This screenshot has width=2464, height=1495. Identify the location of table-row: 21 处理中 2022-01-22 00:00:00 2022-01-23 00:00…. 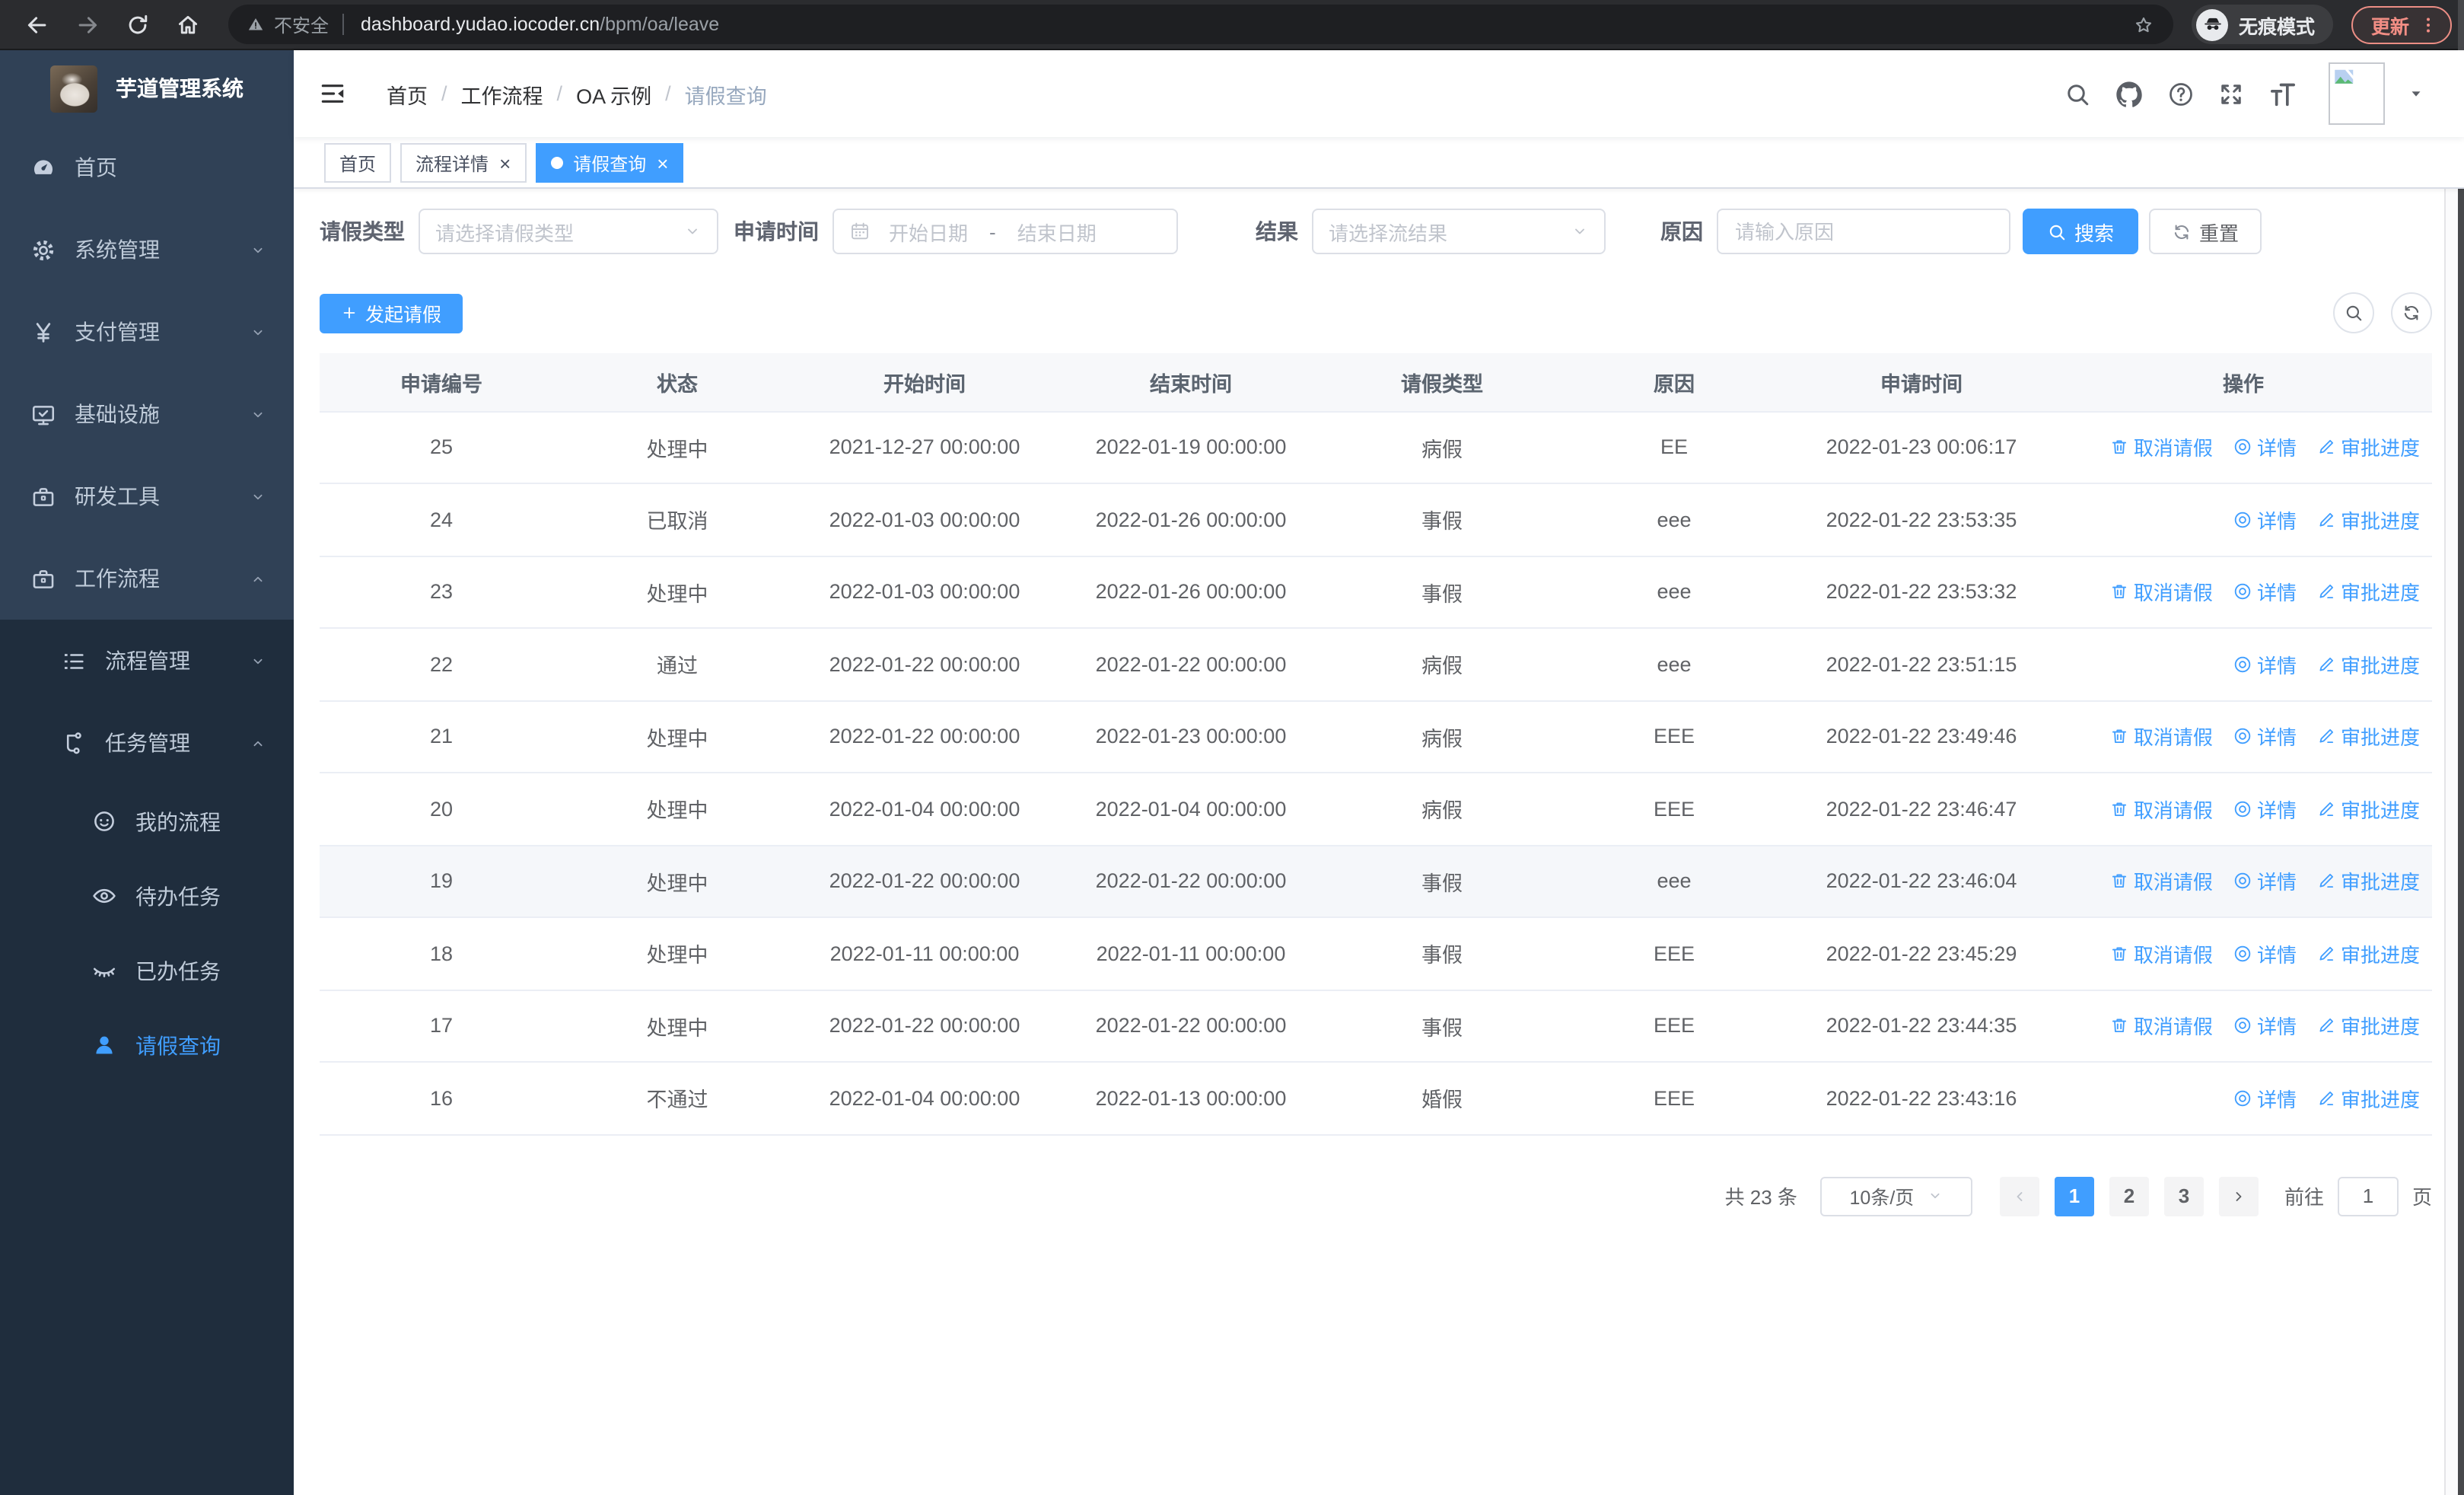
(1376, 737).